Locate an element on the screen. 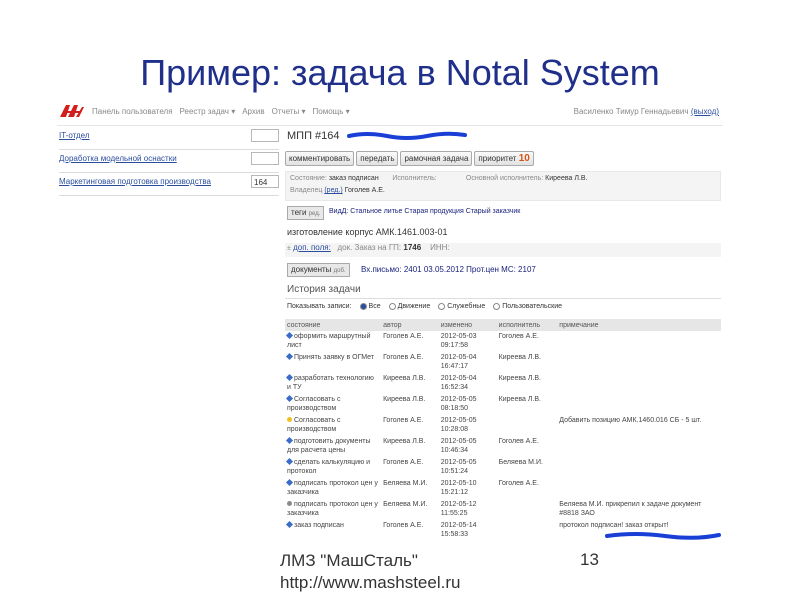  history-column-header: автор is located at coordinates (410, 325).